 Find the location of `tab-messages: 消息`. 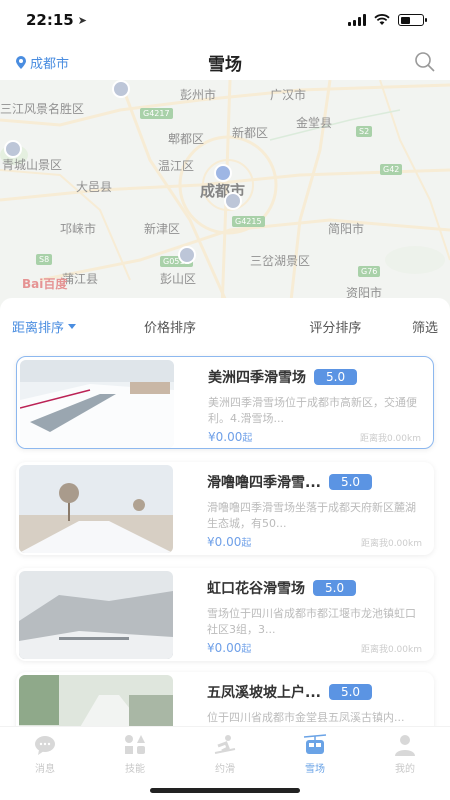

tab-messages: 消息 is located at coordinates (45, 754).